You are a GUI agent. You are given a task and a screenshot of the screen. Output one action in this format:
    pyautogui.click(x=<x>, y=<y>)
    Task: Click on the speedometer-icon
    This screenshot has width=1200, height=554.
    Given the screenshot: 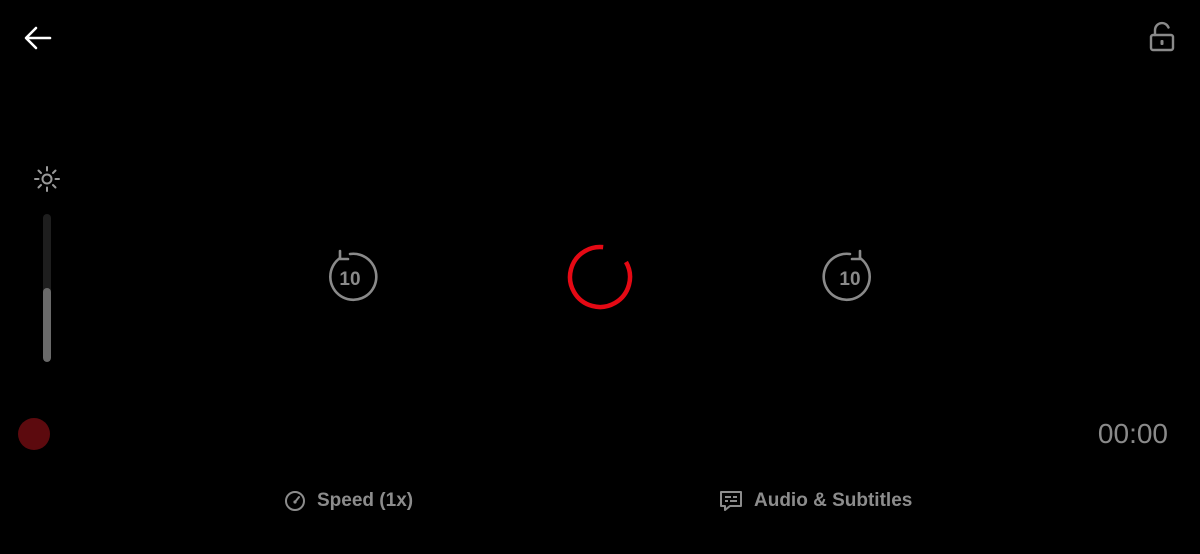 What is the action you would take?
    pyautogui.click(x=295, y=501)
    